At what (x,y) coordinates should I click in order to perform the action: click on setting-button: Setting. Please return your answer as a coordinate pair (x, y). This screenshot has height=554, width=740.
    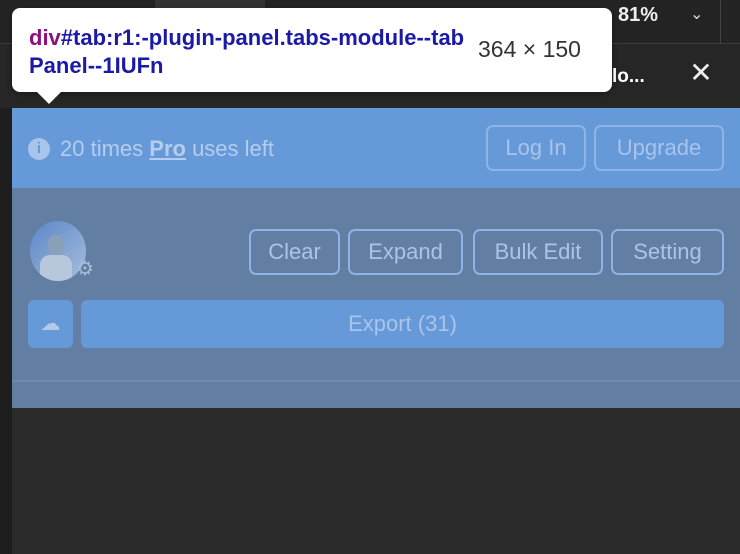
    Looking at the image, I should click on (667, 252).